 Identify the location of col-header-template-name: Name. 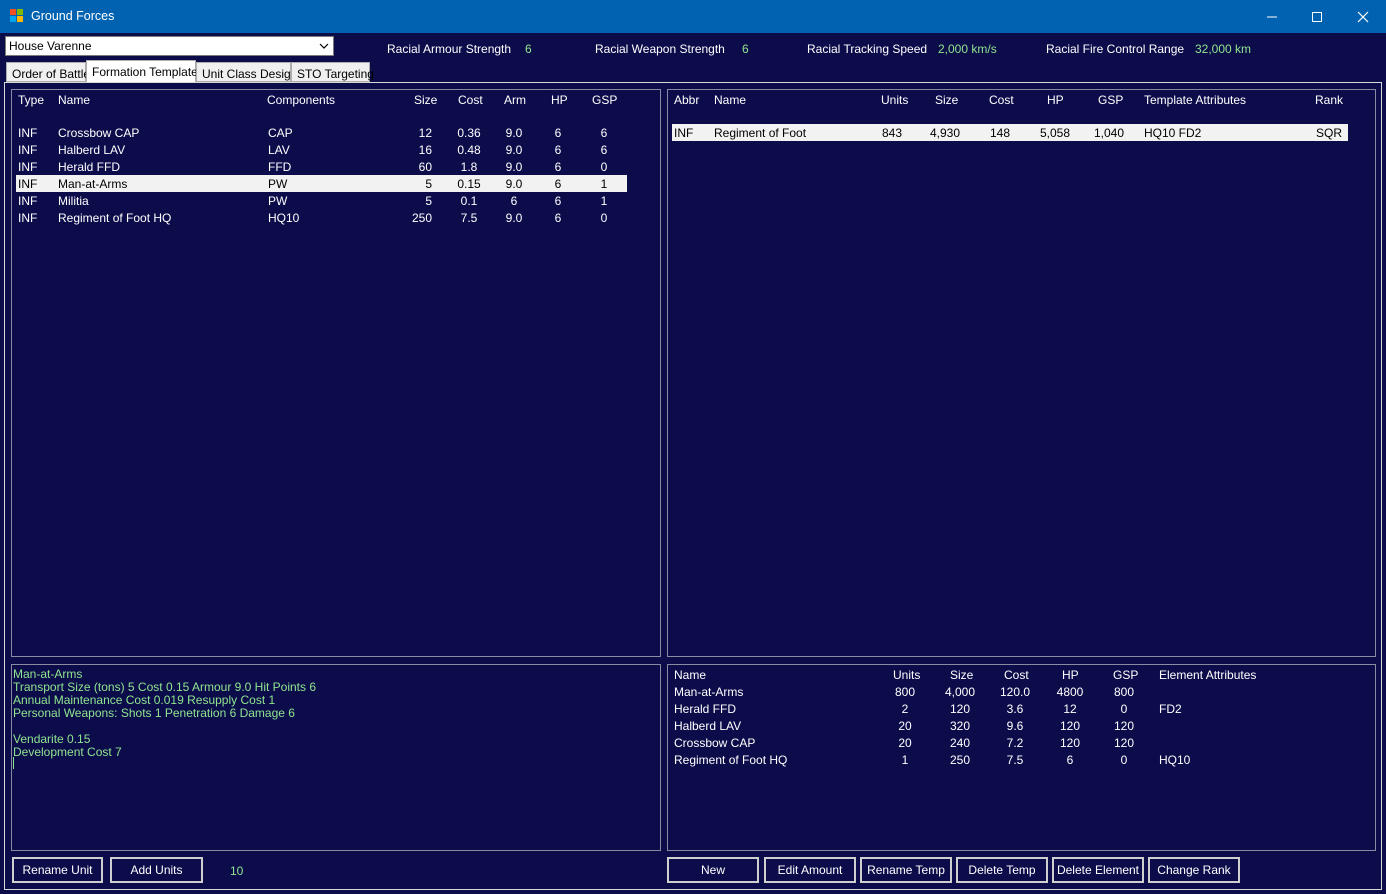
(730, 100).